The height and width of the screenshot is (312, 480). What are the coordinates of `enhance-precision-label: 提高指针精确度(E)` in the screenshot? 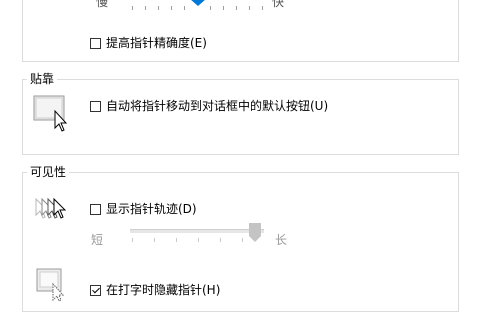 It's located at (156, 43).